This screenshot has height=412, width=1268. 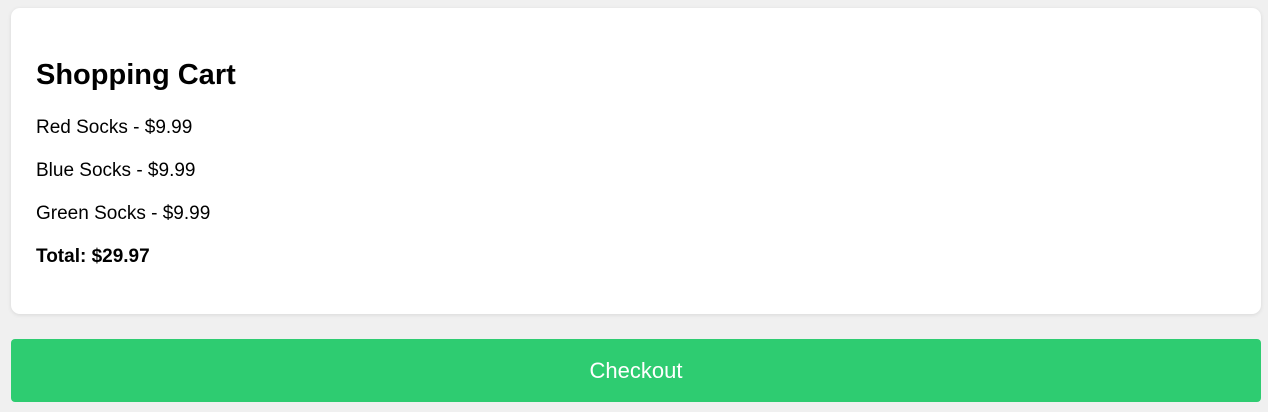 What do you see at coordinates (123, 213) in the screenshot?
I see `cart-item-green-socks: Green Socks - $9.99` at bounding box center [123, 213].